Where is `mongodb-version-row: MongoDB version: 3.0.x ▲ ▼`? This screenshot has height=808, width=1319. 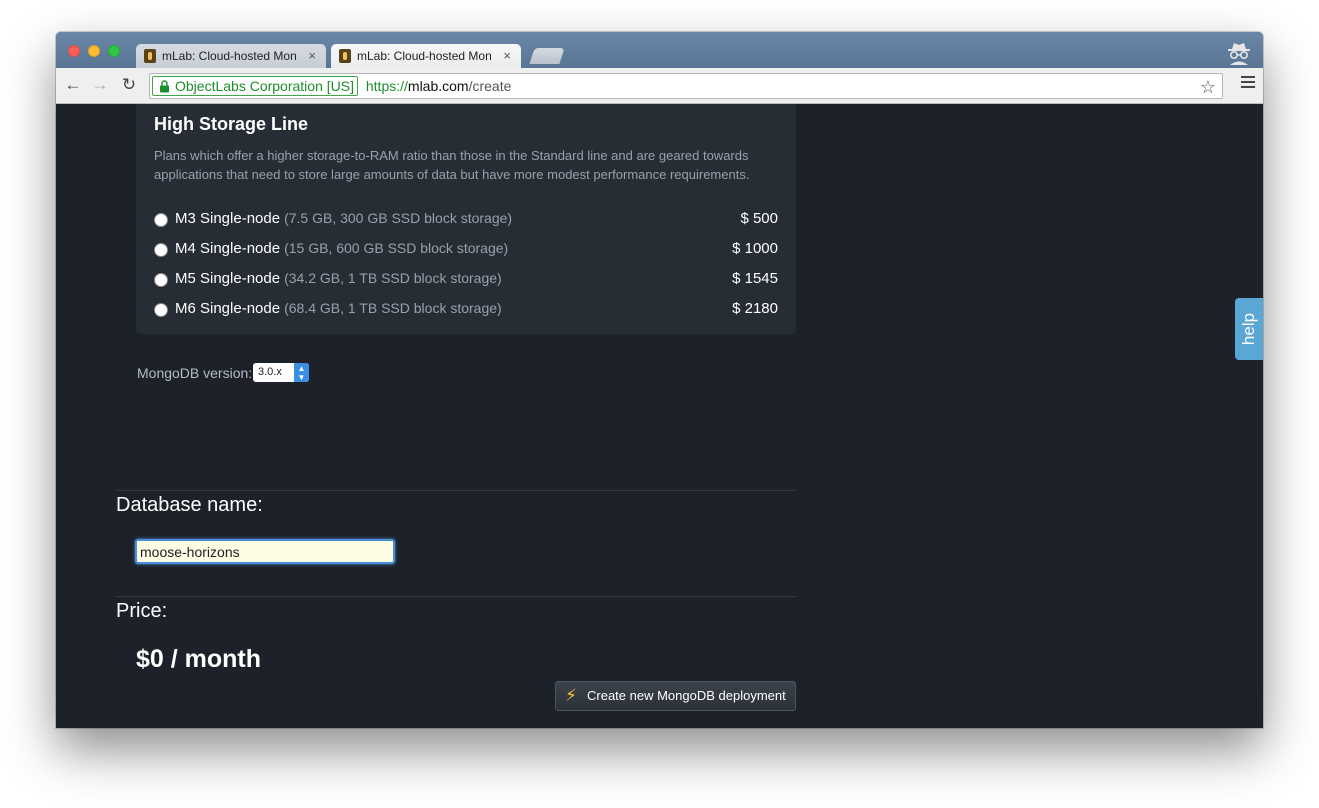 mongodb-version-row: MongoDB version: 3.0.x ▲ ▼ is located at coordinates (223, 372).